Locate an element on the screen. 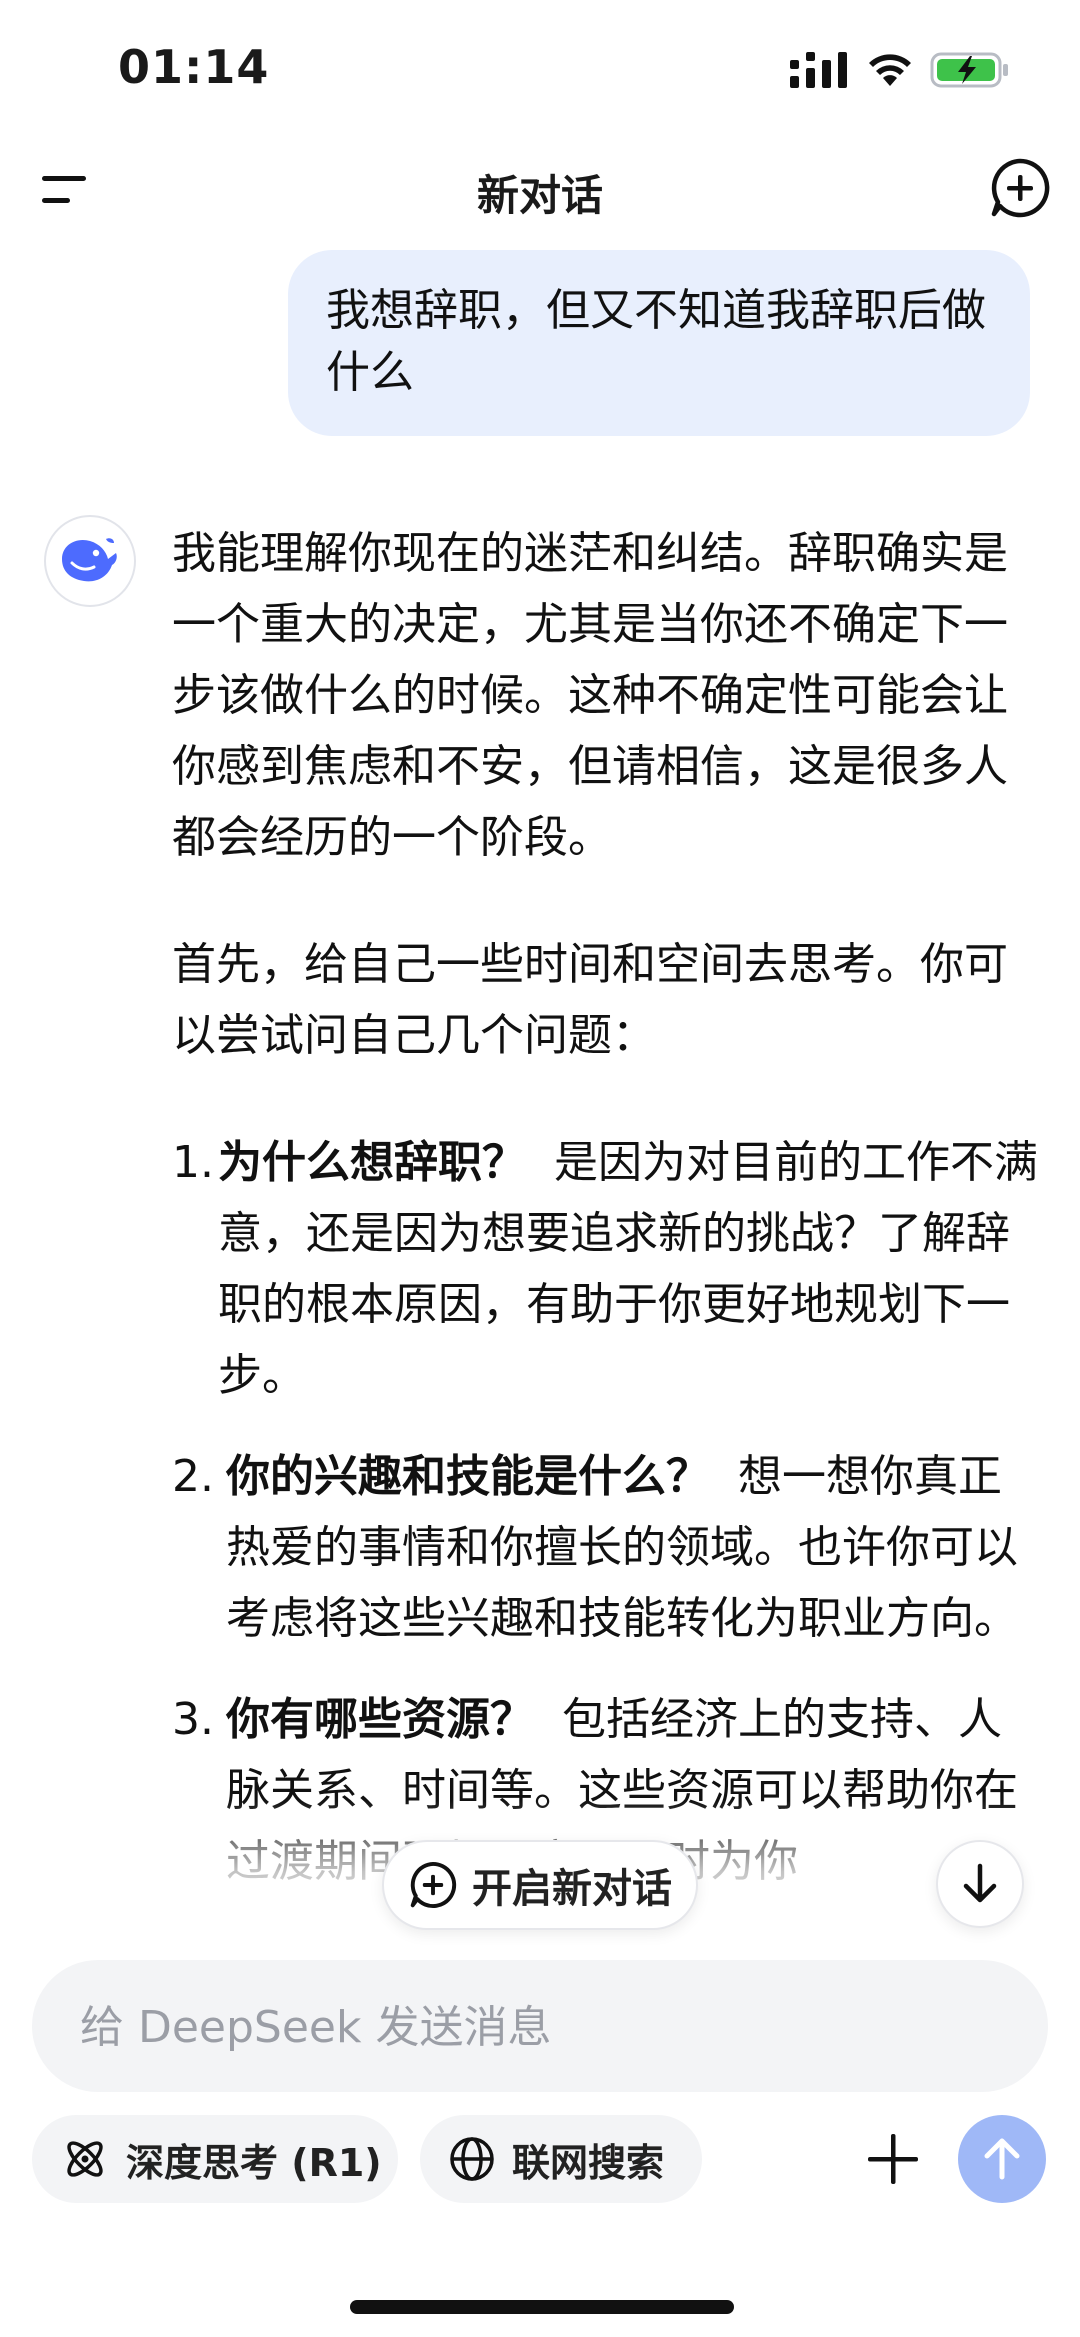 The image size is (1080, 2337). scroll-to-bottom-button is located at coordinates (980, 1884).